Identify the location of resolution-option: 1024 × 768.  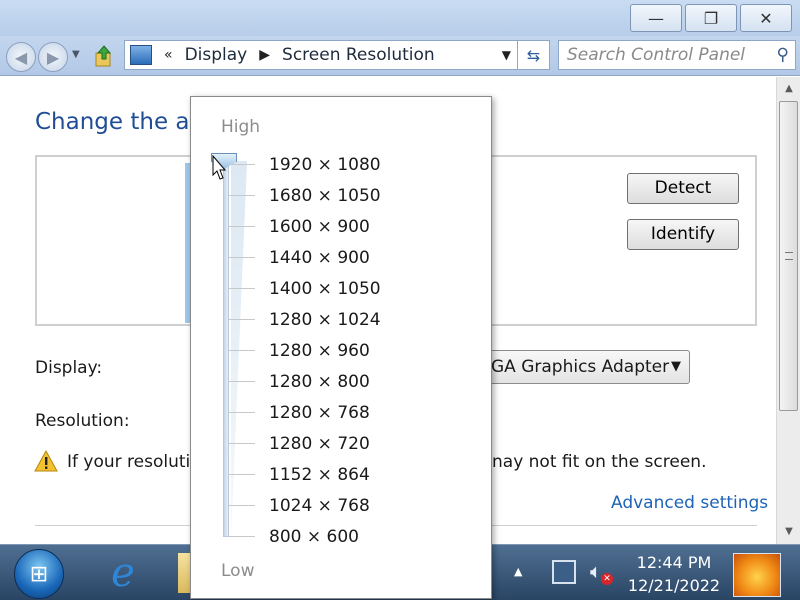
(305, 505).